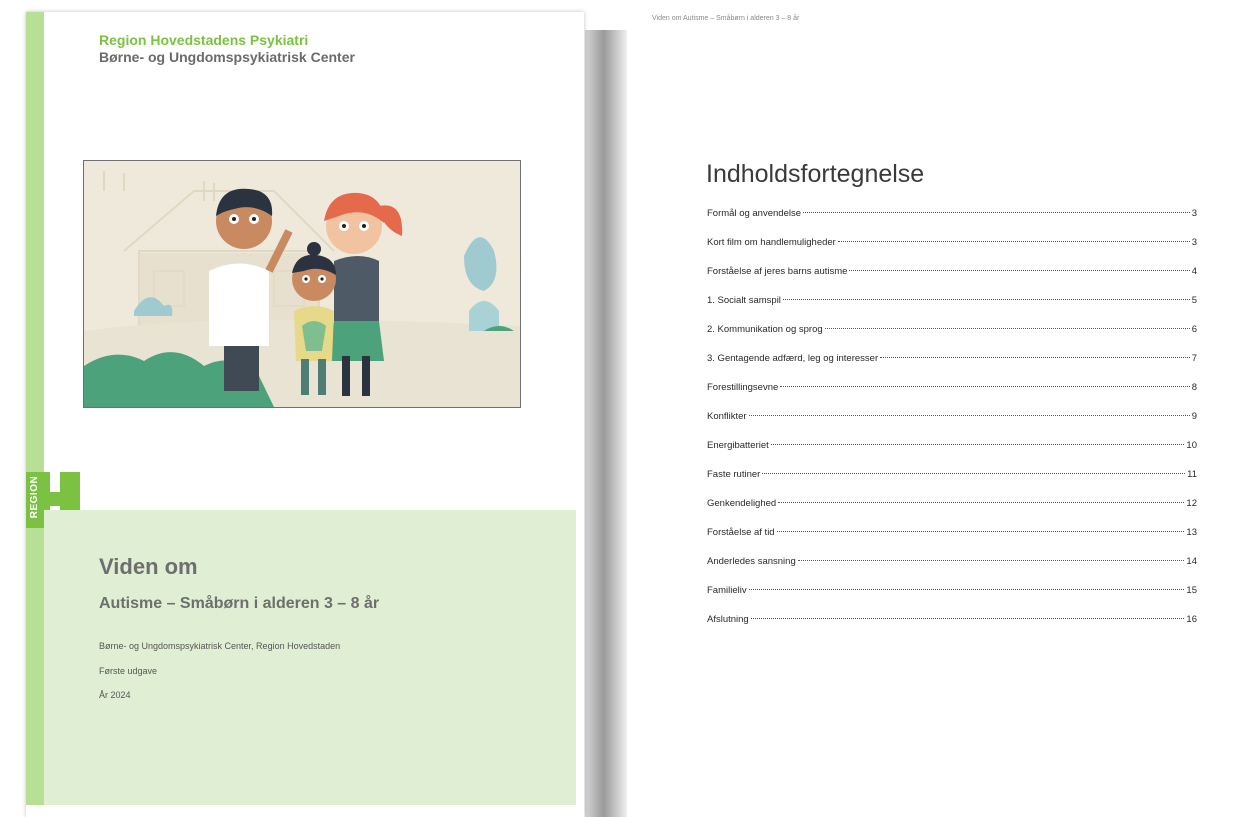  What do you see at coordinates (952, 367) in the screenshot?
I see `toc-entry: 3. Gentagende adfærd, leg og interesser 7` at bounding box center [952, 367].